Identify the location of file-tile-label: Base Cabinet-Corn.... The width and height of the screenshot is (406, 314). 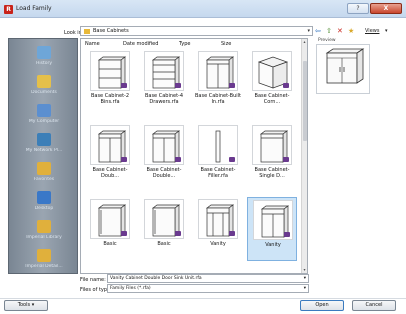
(272, 99).